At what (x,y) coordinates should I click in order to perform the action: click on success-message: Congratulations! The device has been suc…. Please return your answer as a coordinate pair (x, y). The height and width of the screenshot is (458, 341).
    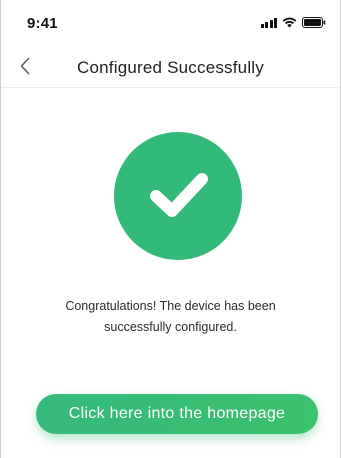
    Looking at the image, I should click on (170, 316).